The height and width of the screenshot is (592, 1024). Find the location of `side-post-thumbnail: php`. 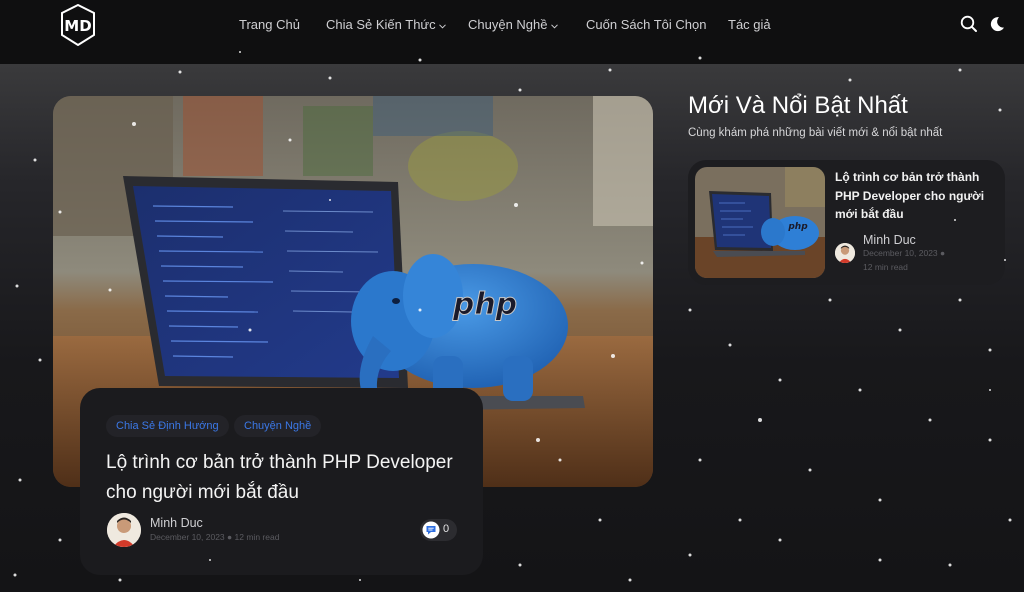

side-post-thumbnail: php is located at coordinates (760, 222).